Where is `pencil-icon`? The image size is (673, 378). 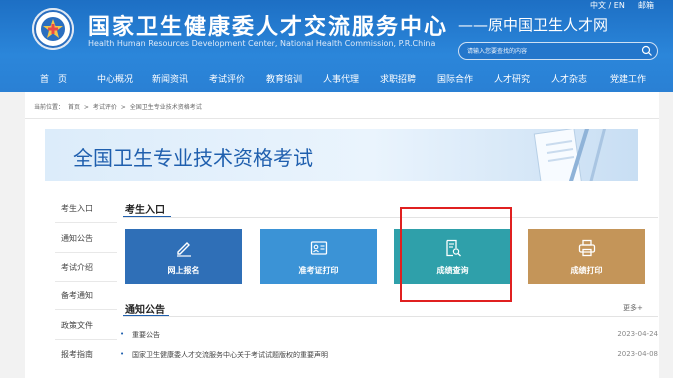 pencil-icon is located at coordinates (183, 249).